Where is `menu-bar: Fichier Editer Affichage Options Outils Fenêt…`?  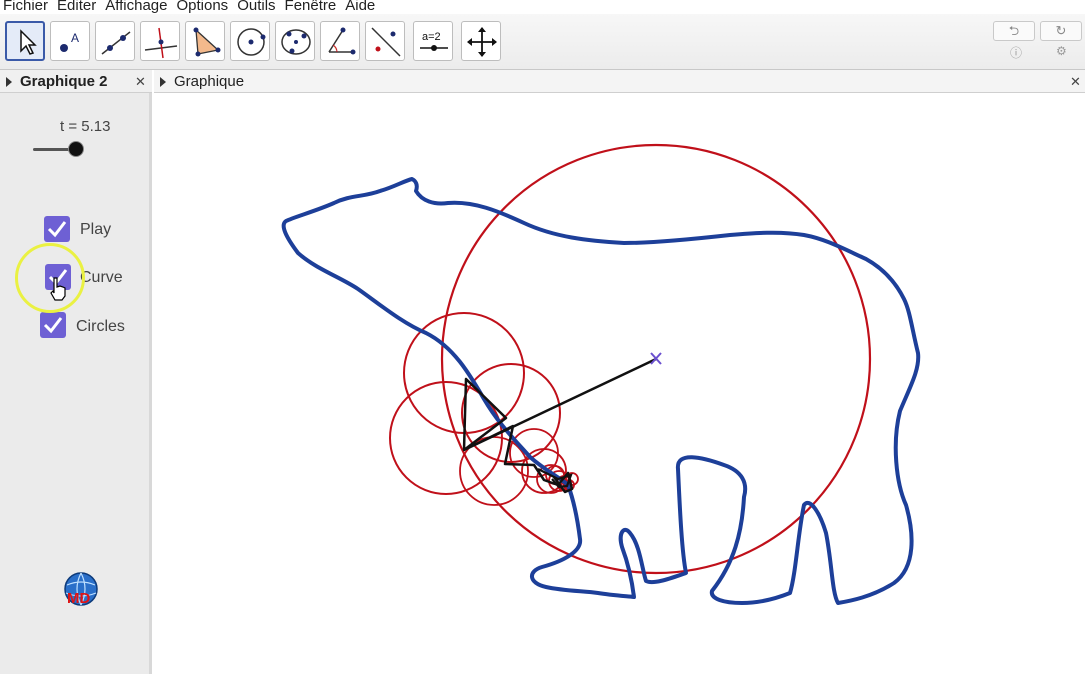 menu-bar: Fichier Editer Affichage Options Outils Fenêt… is located at coordinates (542, 7).